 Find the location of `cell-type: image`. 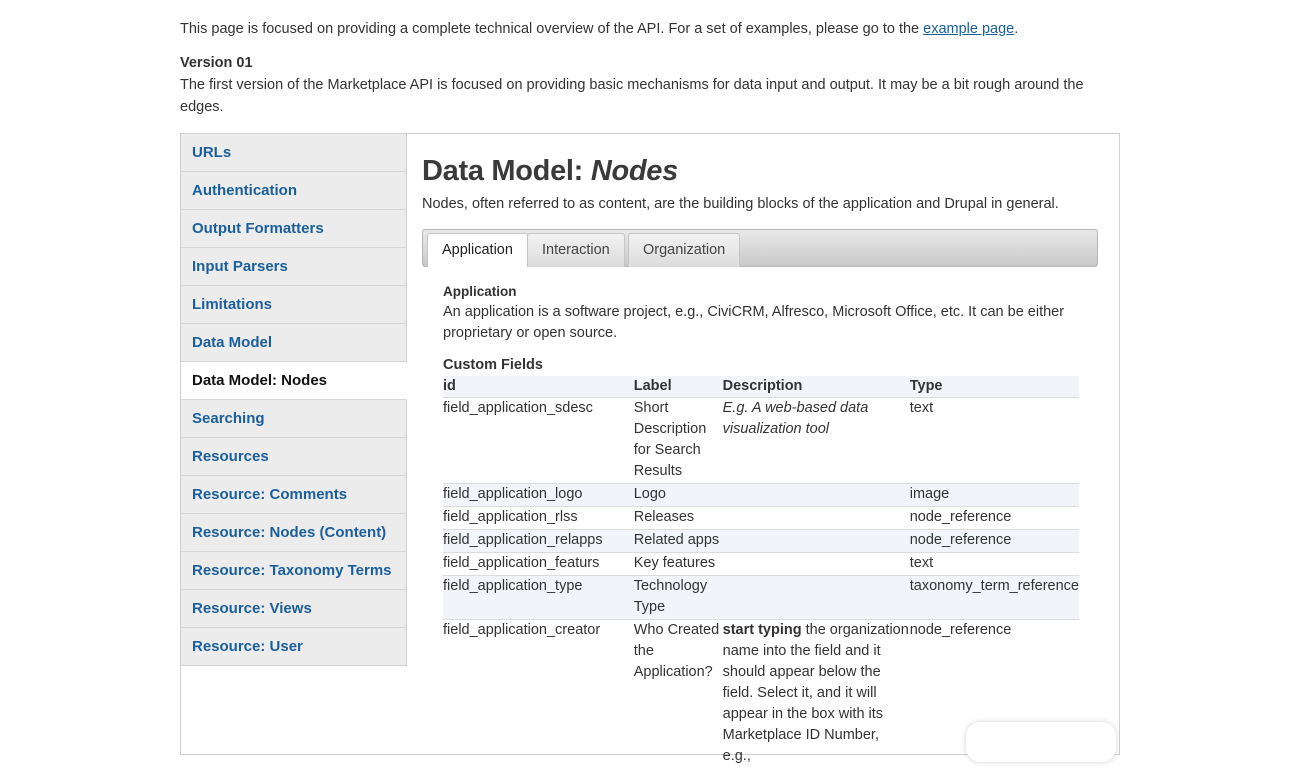

cell-type: image is located at coordinates (994, 495).